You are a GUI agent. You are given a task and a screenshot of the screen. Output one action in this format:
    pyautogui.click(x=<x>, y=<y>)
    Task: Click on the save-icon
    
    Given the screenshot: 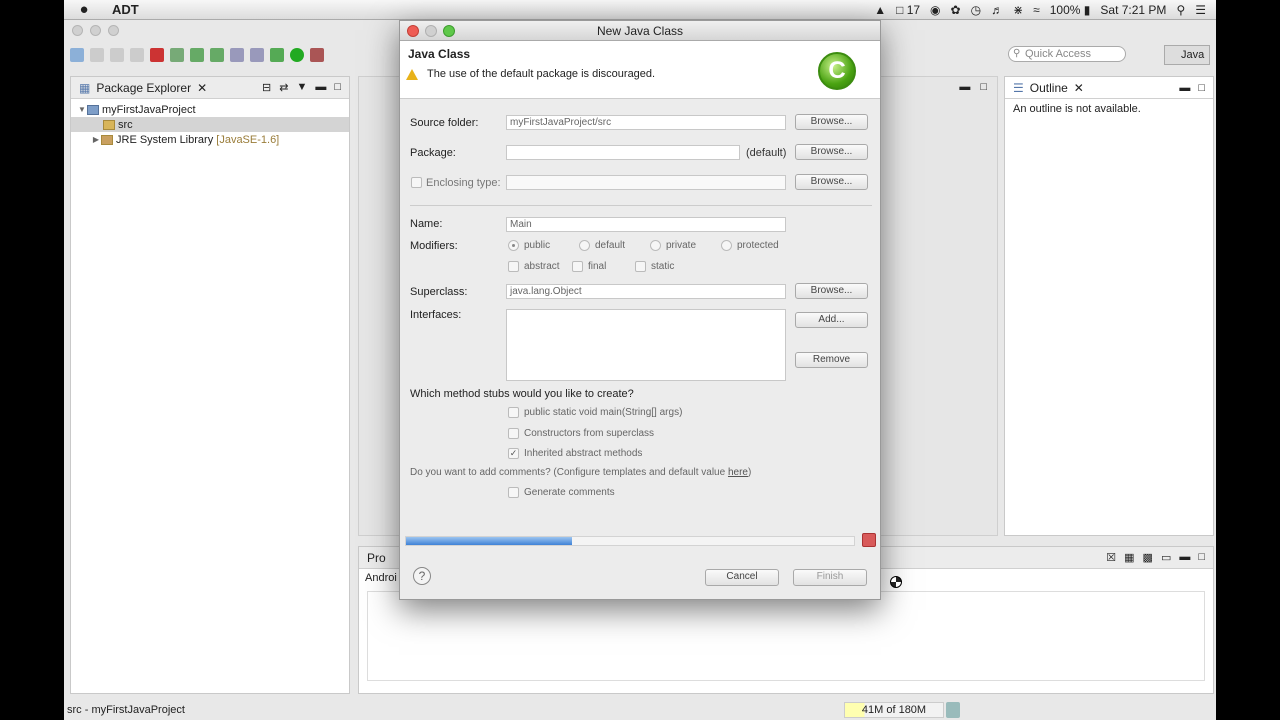 What is the action you would take?
    pyautogui.click(x=97, y=55)
    